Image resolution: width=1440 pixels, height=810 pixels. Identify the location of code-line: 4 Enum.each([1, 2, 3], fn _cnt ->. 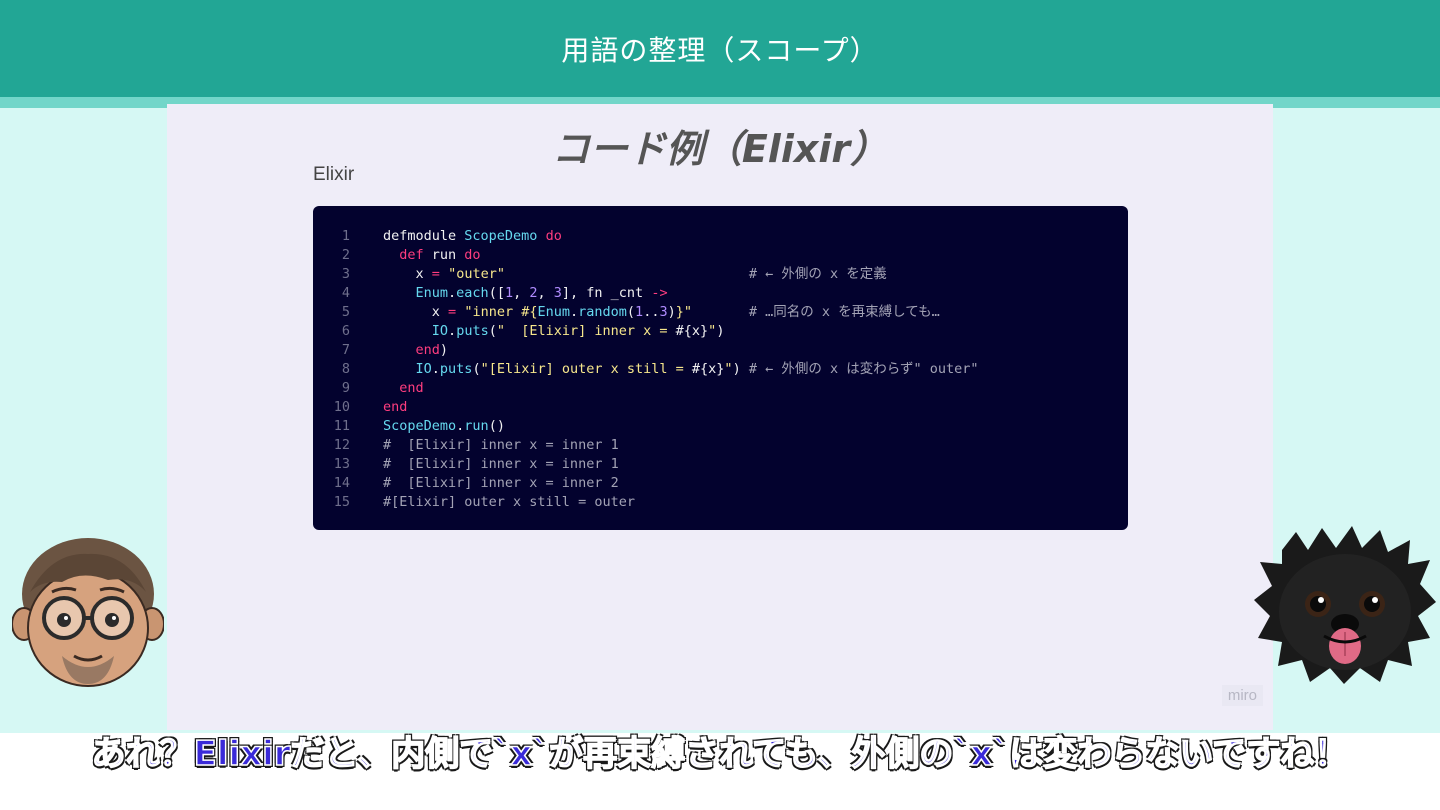
(720, 293).